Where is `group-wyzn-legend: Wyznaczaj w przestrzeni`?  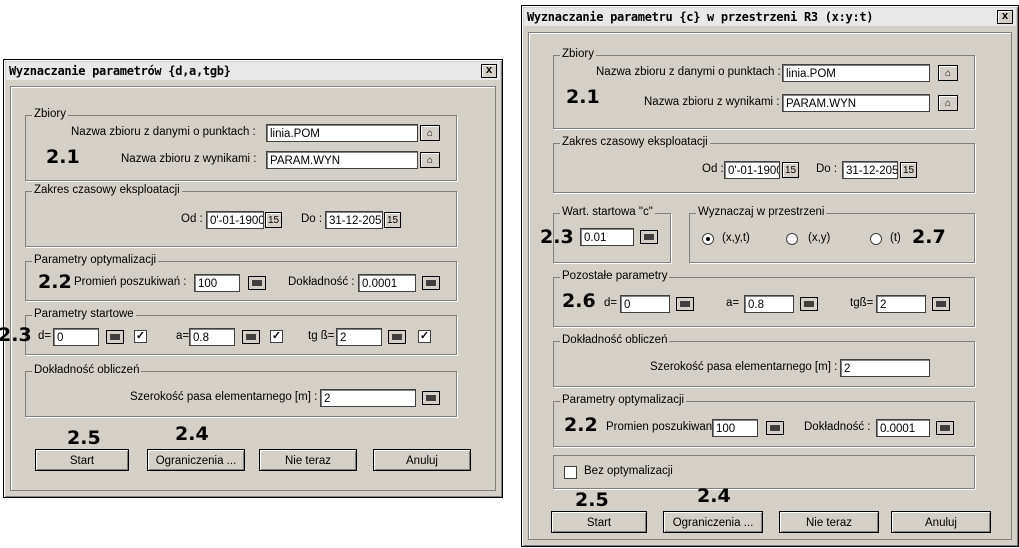
group-wyzn-legend: Wyznaczaj w przestrzeni is located at coordinates (761, 212).